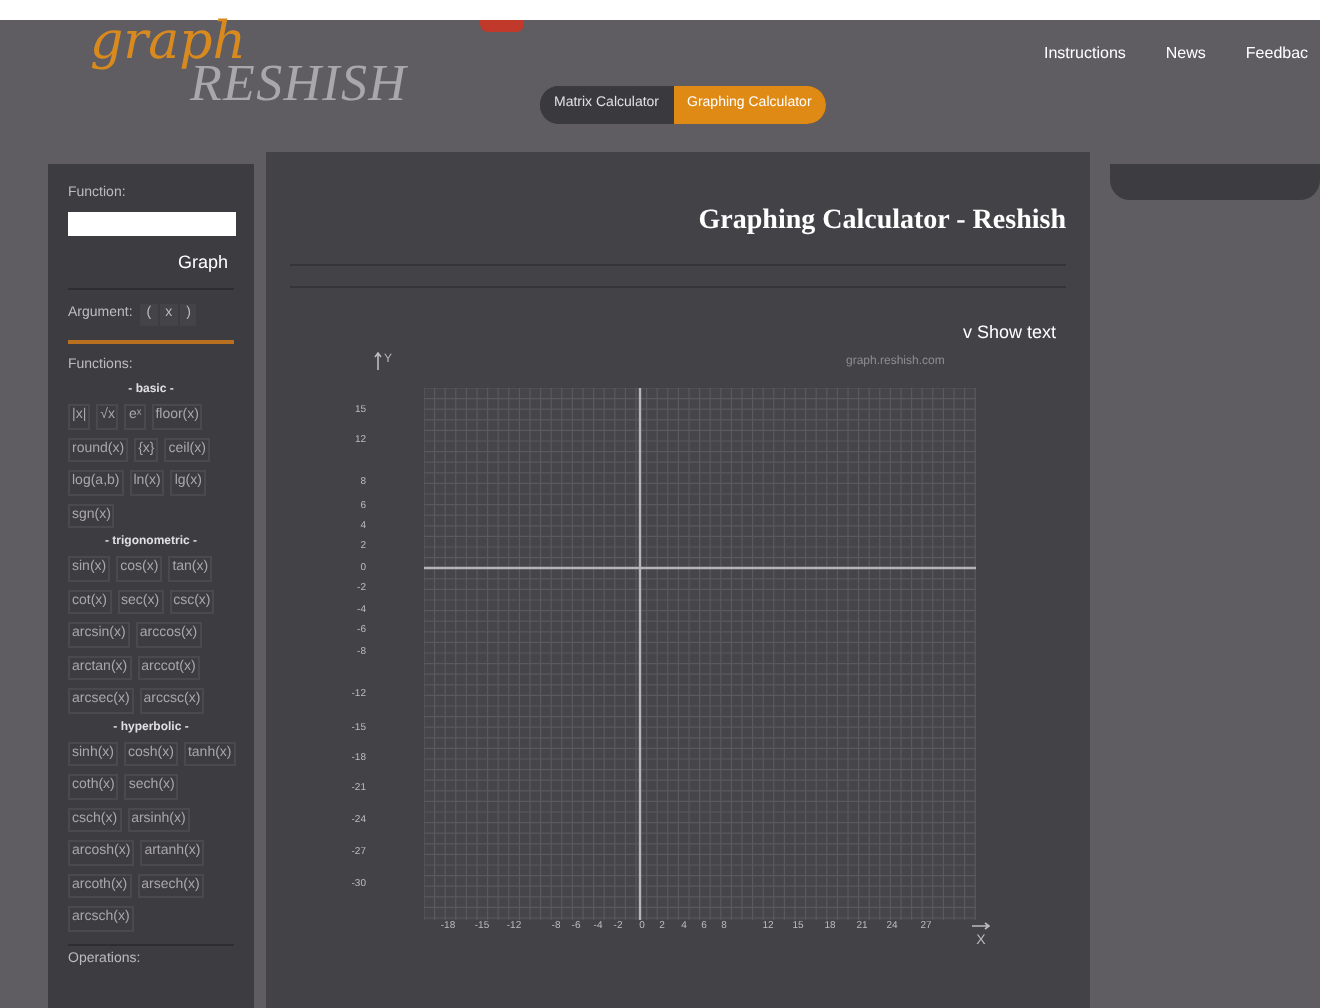 The height and width of the screenshot is (1008, 1320). Describe the element at coordinates (1085, 54) in the screenshot. I see `nav-link: Instructions` at that location.